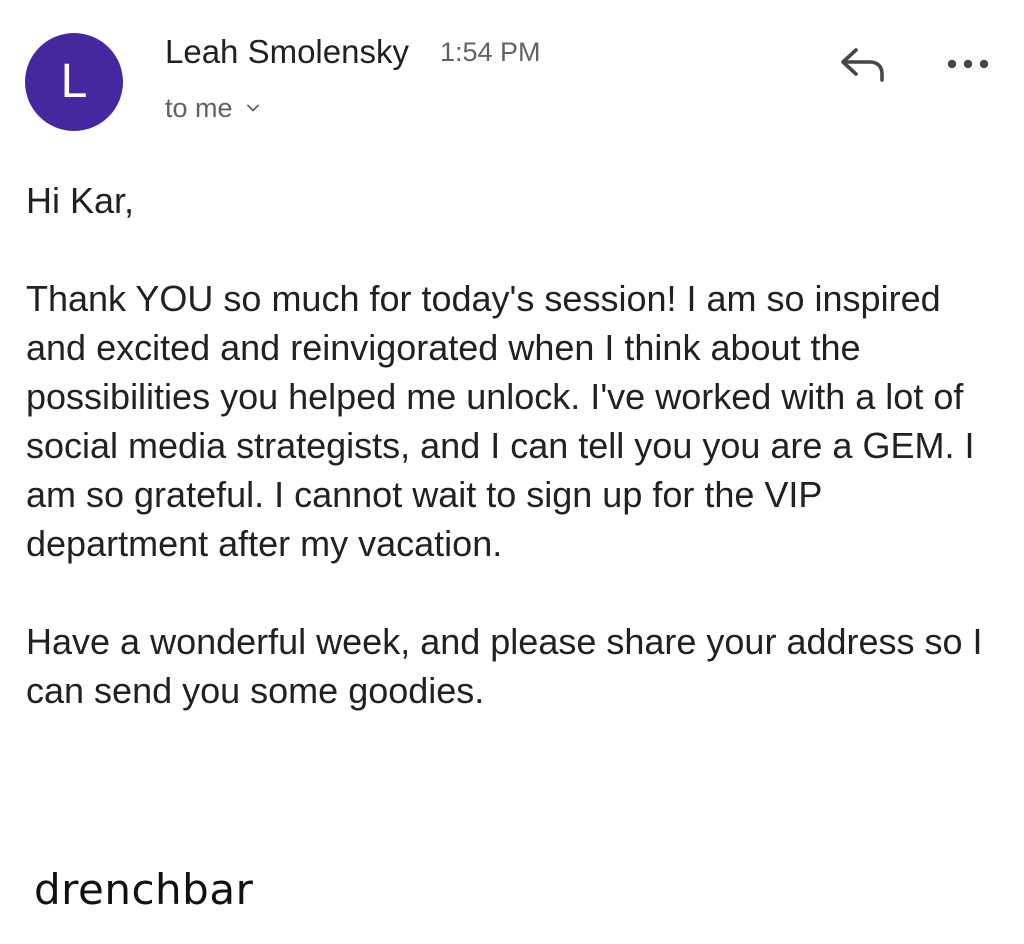 This screenshot has height=944, width=1024. I want to click on recipient-details-toggle: to me, so click(213, 108).